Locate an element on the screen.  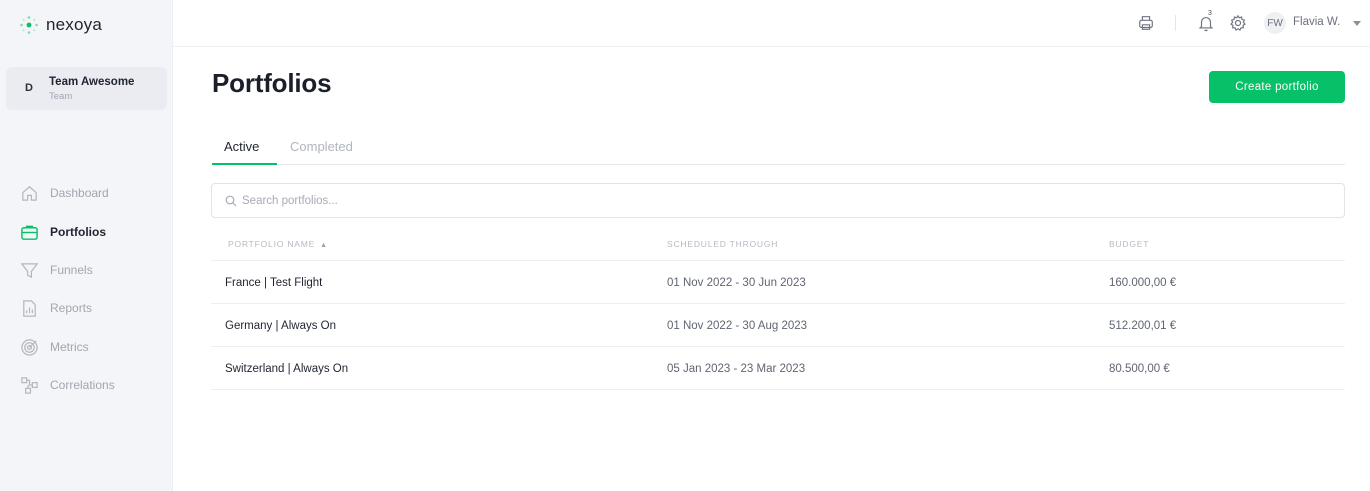
portfolio-name: France | Test Flight is located at coordinates (273, 283).